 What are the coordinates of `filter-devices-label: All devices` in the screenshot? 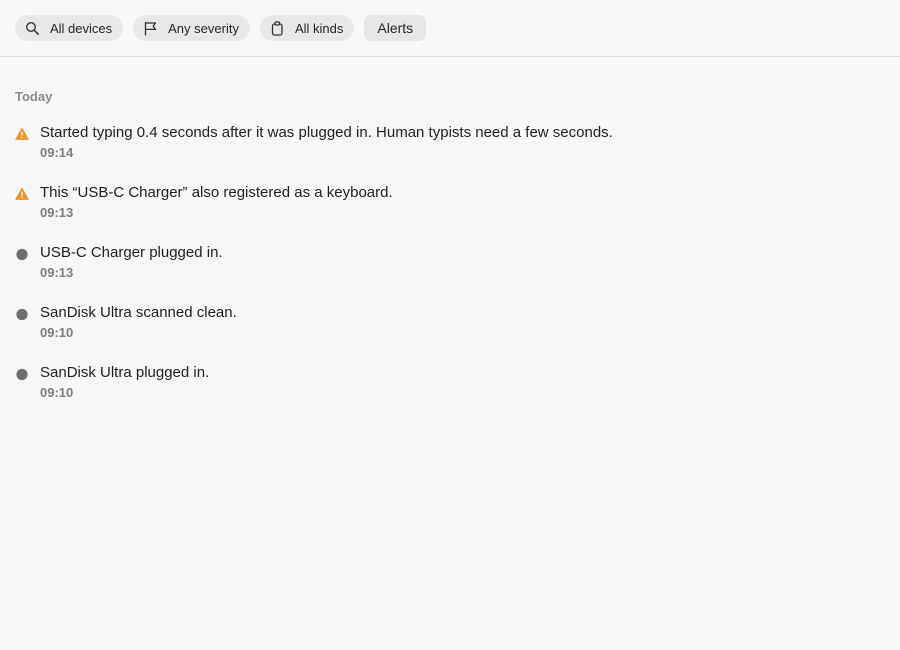 It's located at (81, 28).